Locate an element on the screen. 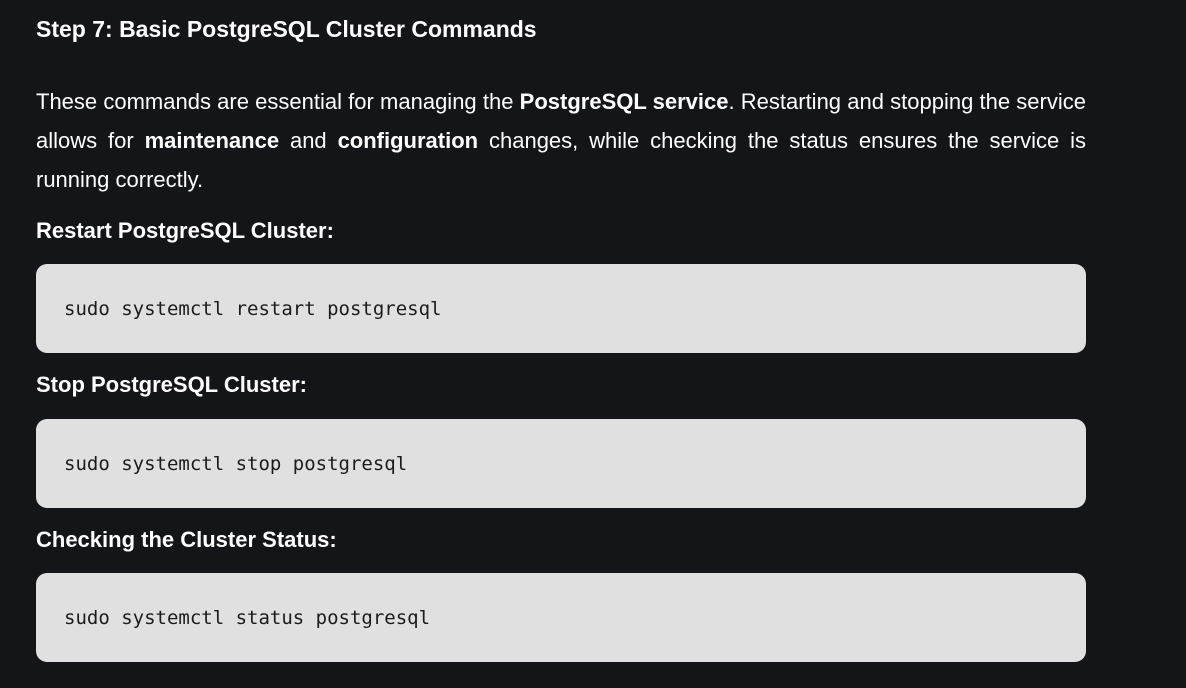 Image resolution: width=1186 pixels, height=688 pixels. restart-heading: Restart PostgreSQL Cluster: is located at coordinates (185, 230).